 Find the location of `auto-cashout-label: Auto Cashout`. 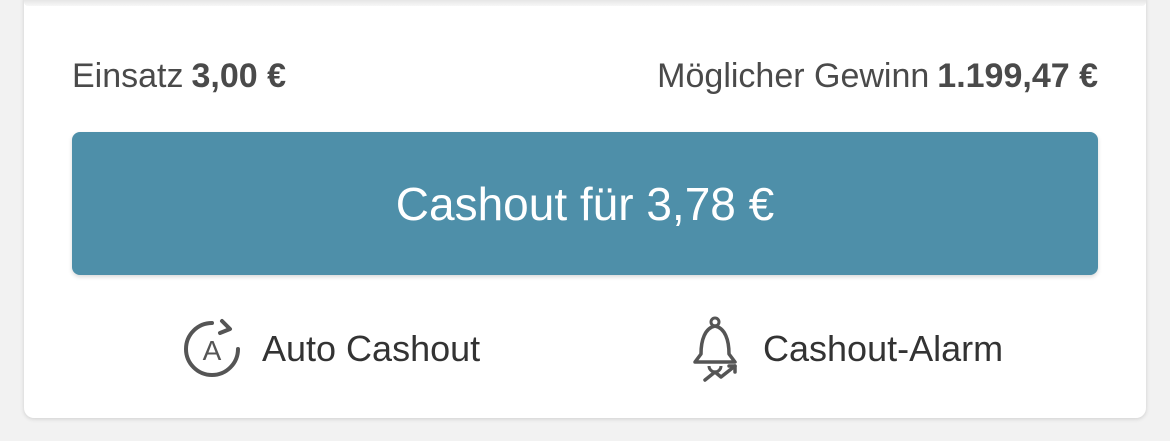

auto-cashout-label: Auto Cashout is located at coordinates (371, 348).